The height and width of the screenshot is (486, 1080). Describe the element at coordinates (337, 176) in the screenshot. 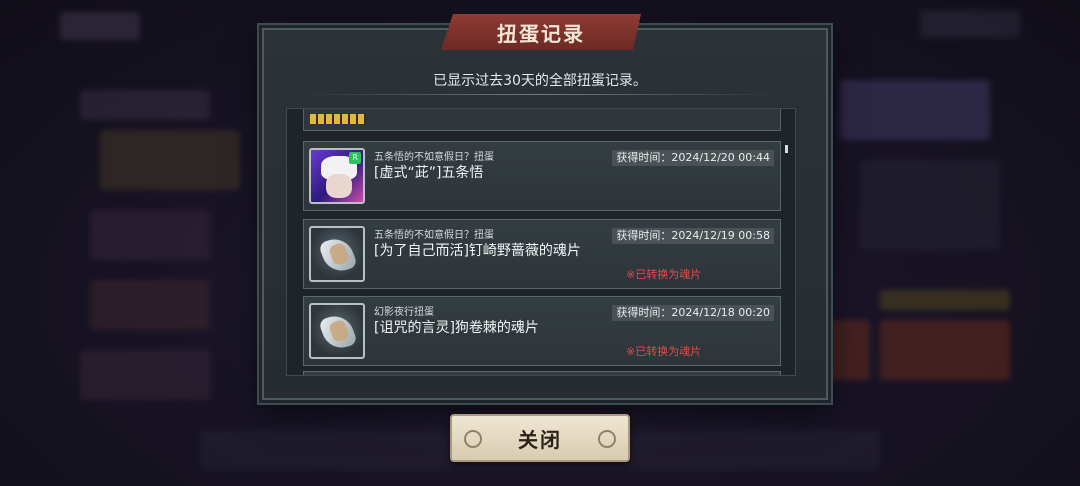

I see `character-portrait-icon: R` at that location.